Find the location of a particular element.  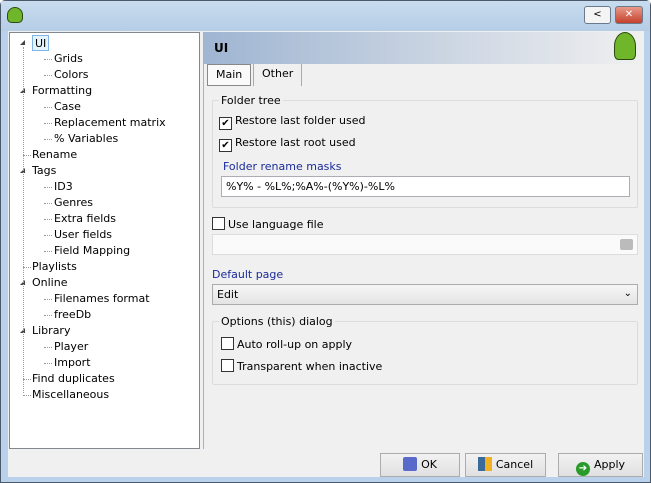

ok-button: OK is located at coordinates (420, 465).